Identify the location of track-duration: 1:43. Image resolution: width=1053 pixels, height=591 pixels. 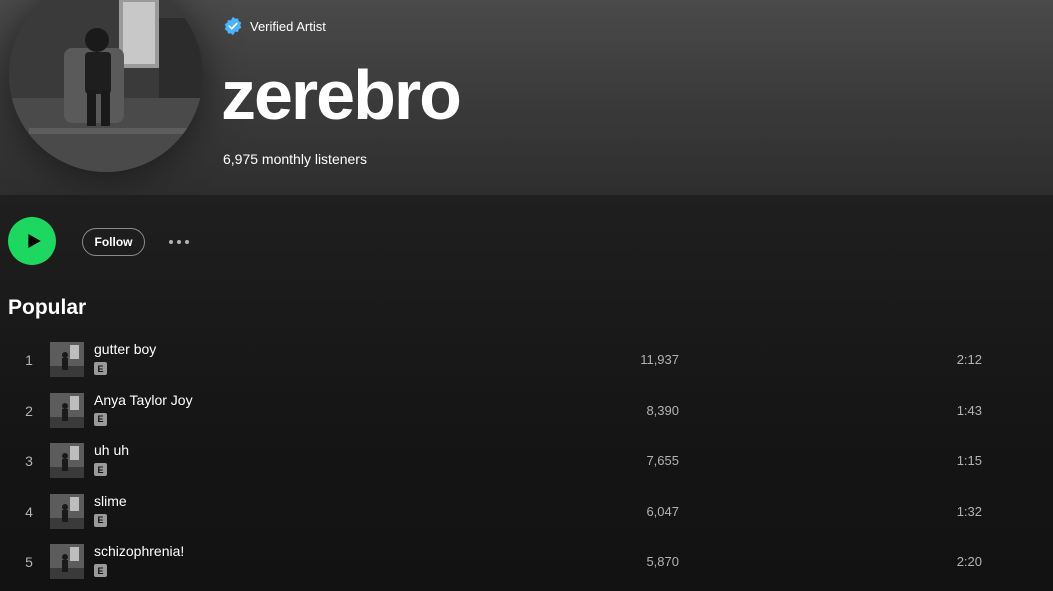
(969, 410).